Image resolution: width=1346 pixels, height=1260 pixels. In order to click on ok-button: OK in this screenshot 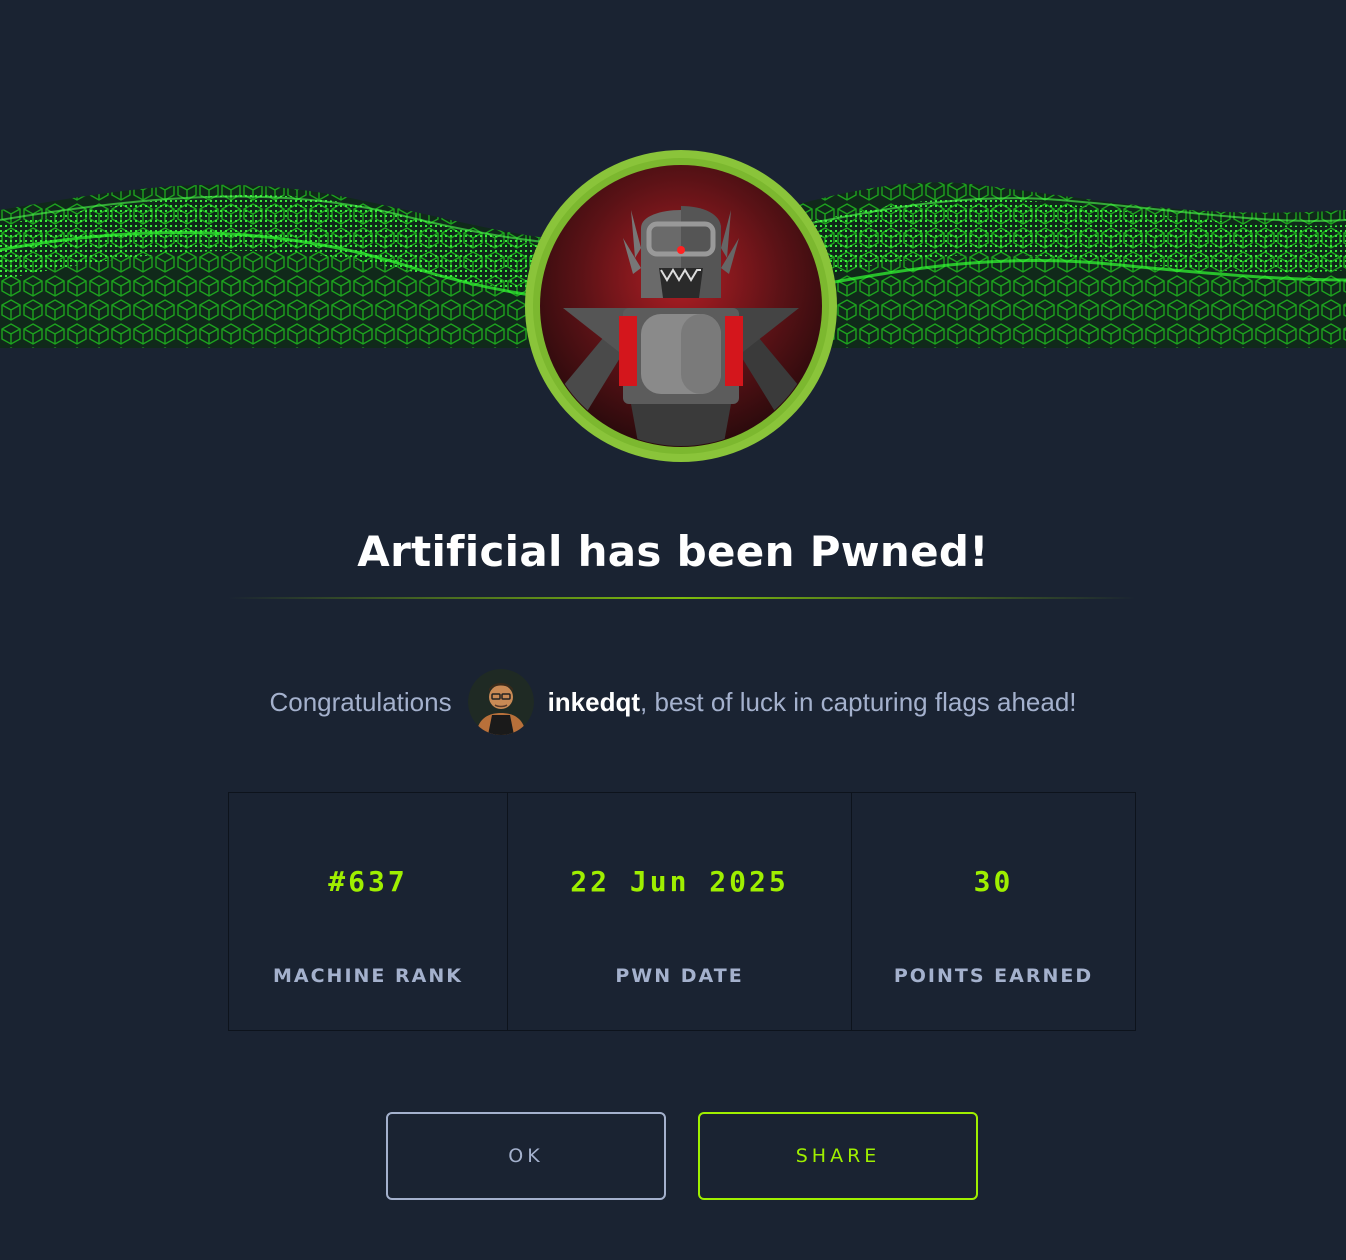, I will do `click(526, 1156)`.